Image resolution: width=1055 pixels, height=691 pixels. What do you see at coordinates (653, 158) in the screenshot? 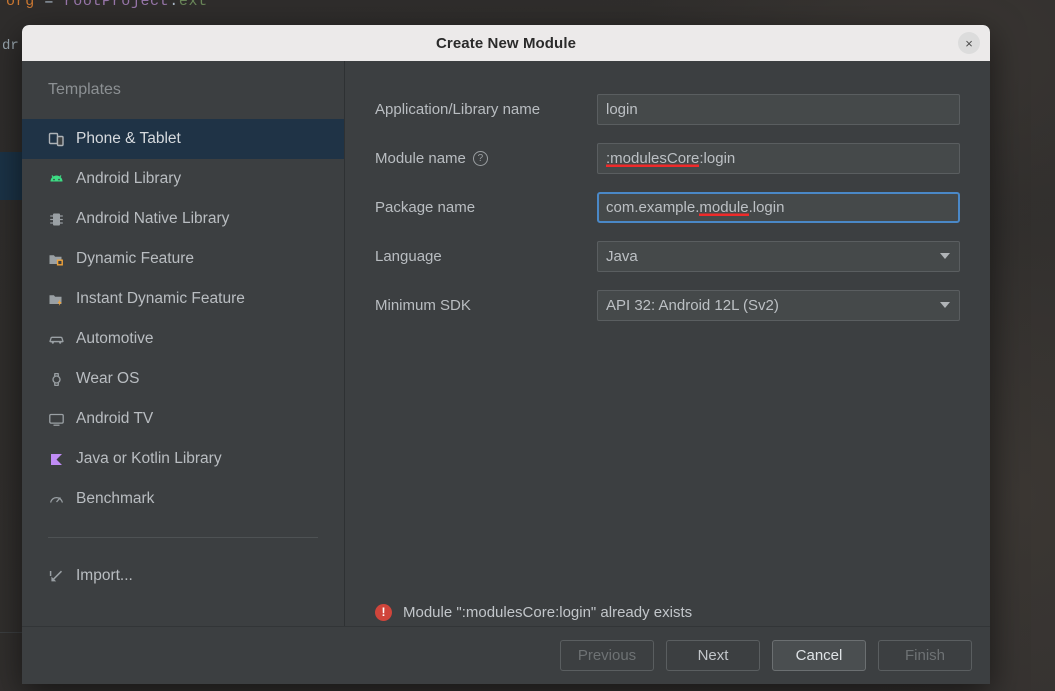
I see `module-name-error-segment: :modulesCore` at bounding box center [653, 158].